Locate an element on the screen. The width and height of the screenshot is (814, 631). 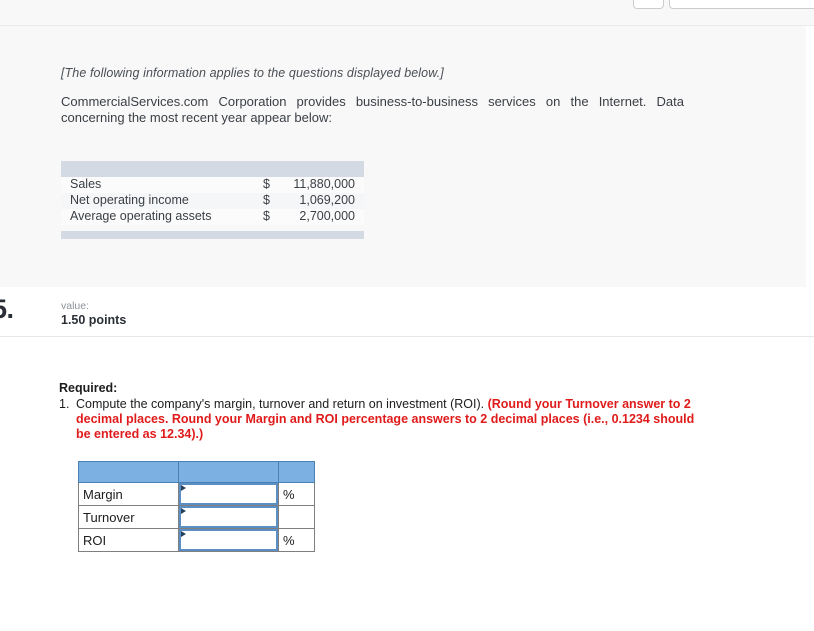
header-cell-label is located at coordinates (128, 472).